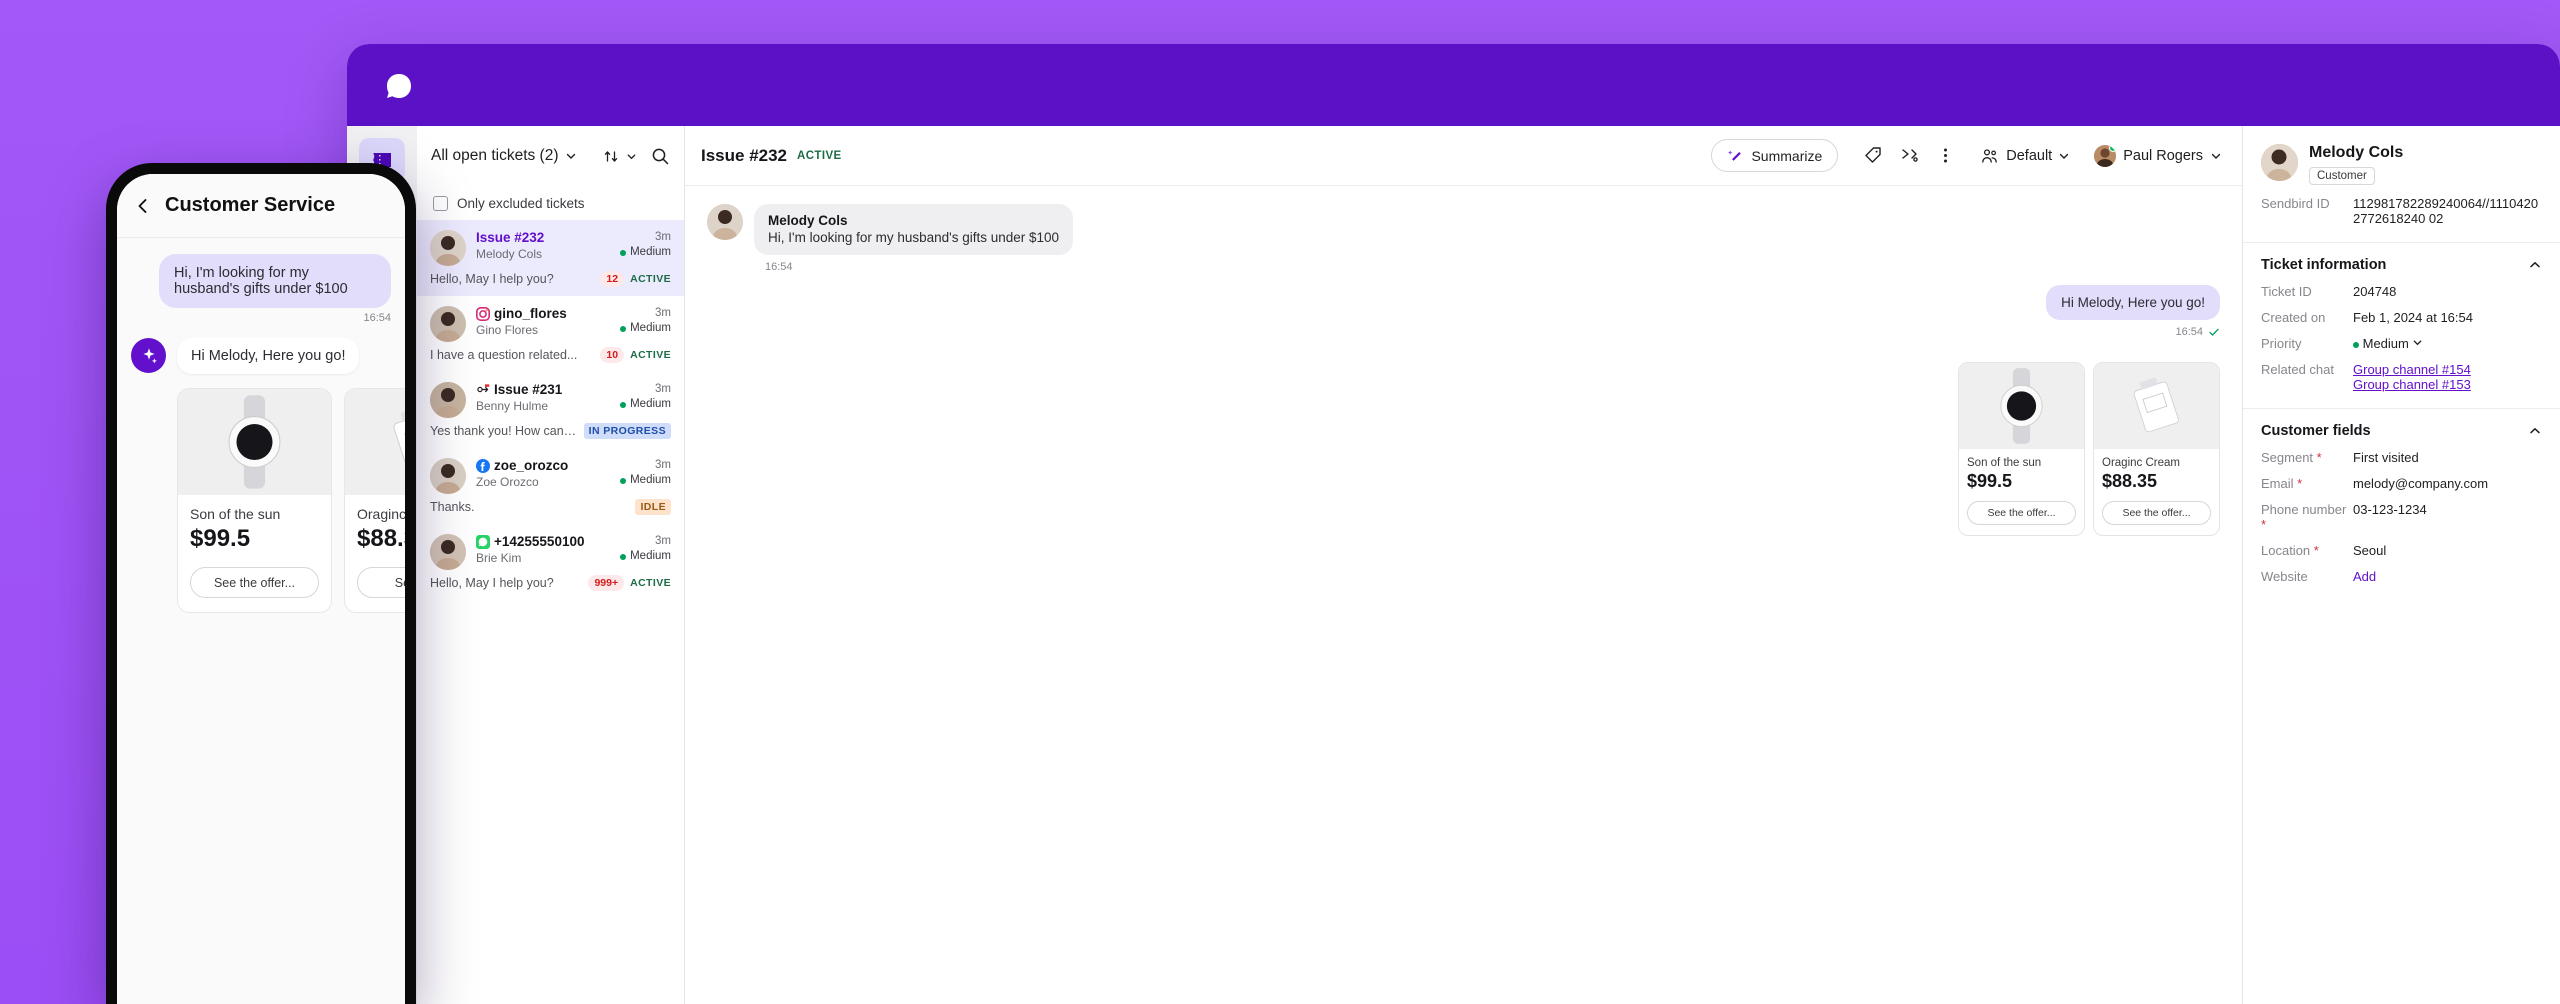 The height and width of the screenshot is (1004, 2560). I want to click on tag-button, so click(1873, 156).